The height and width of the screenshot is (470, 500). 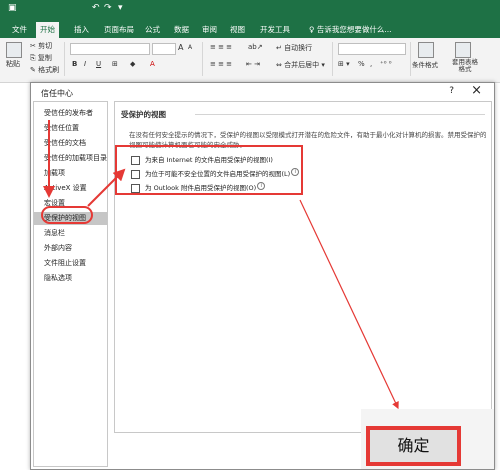 What do you see at coordinates (349, 304) in the screenshot?
I see `arrow-to-ok` at bounding box center [349, 304].